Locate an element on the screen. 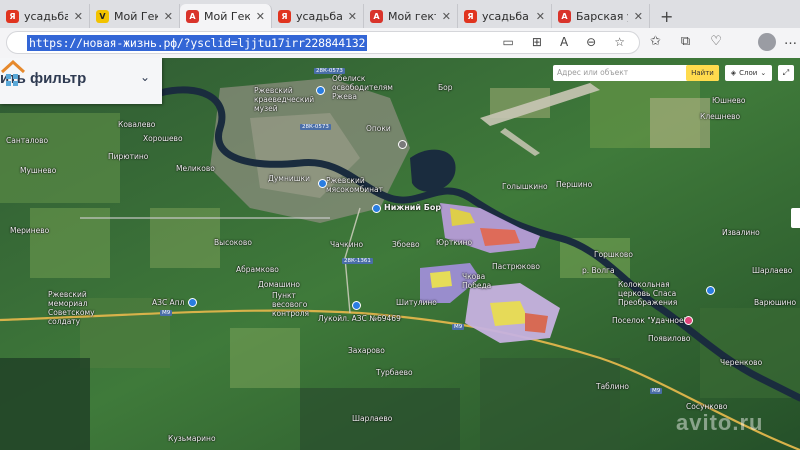 The width and height of the screenshot is (800, 450). new-tab-button: + is located at coordinates (666, 16).